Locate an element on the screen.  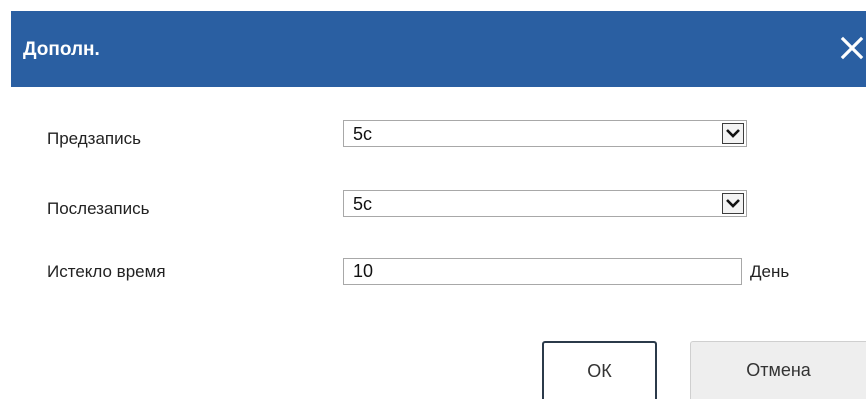
cancel-button: Отмена is located at coordinates (778, 370).